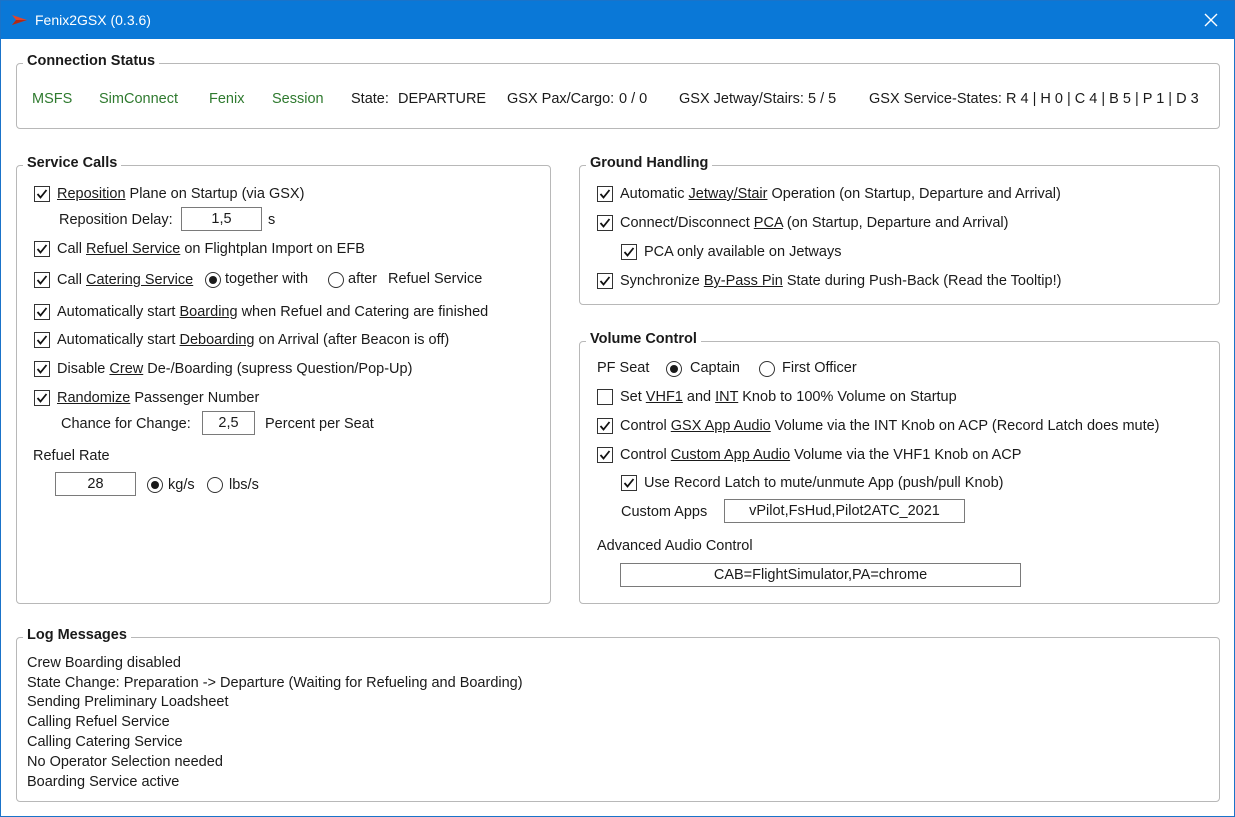 The image size is (1235, 817). I want to click on crew-label-pre: Disable, so click(83, 369).